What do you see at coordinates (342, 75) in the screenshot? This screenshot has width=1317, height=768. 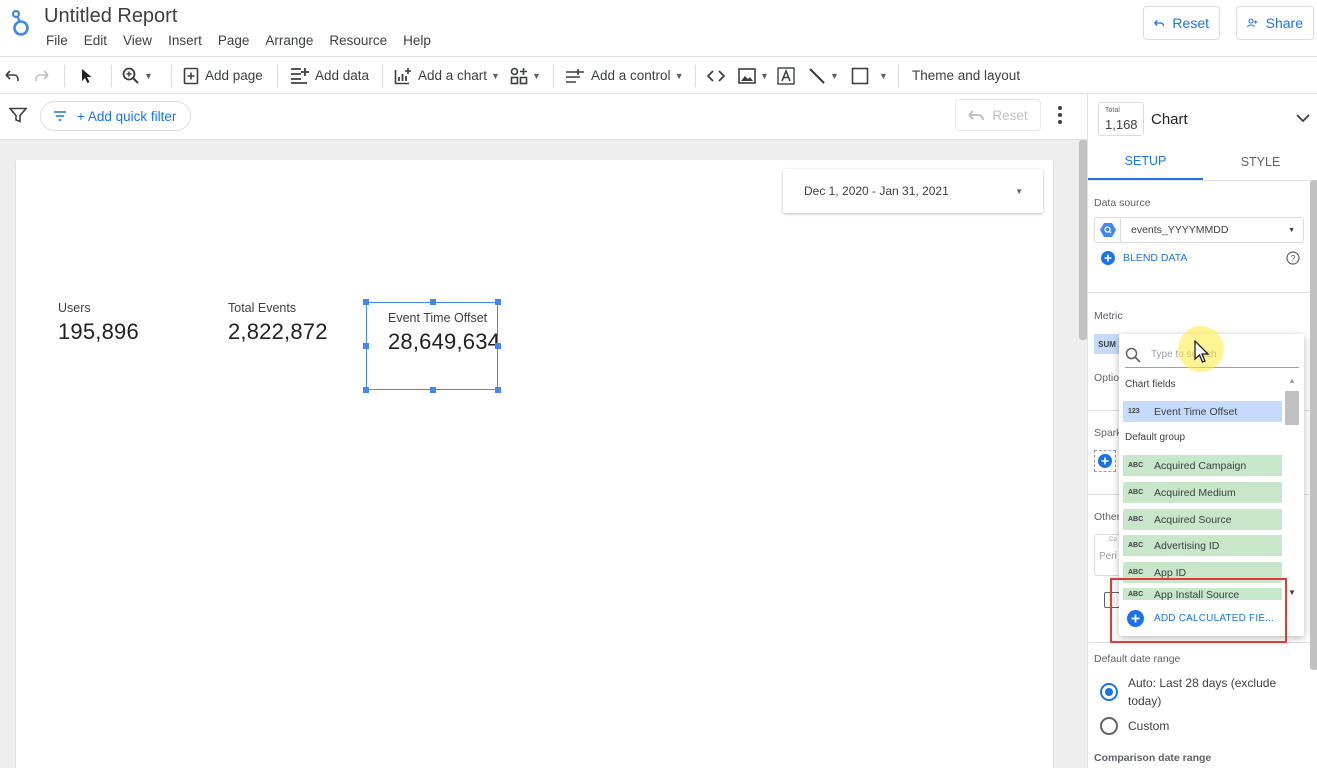 I see `add-data-label: Add data` at bounding box center [342, 75].